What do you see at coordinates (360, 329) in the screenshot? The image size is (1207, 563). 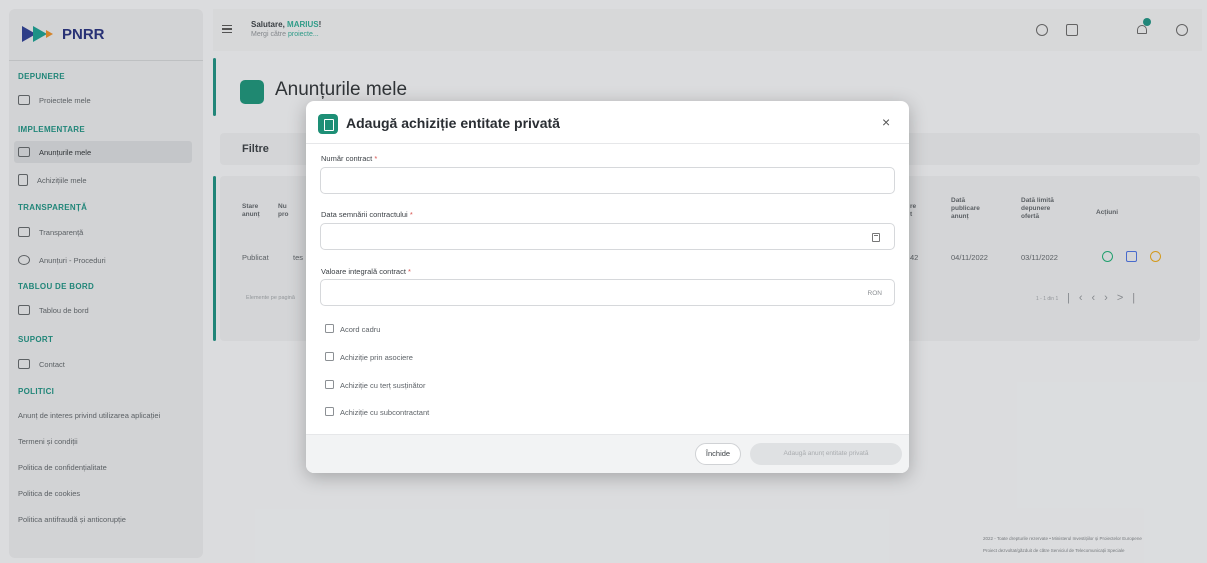 I see `checkbox-label: Acord cadru` at bounding box center [360, 329].